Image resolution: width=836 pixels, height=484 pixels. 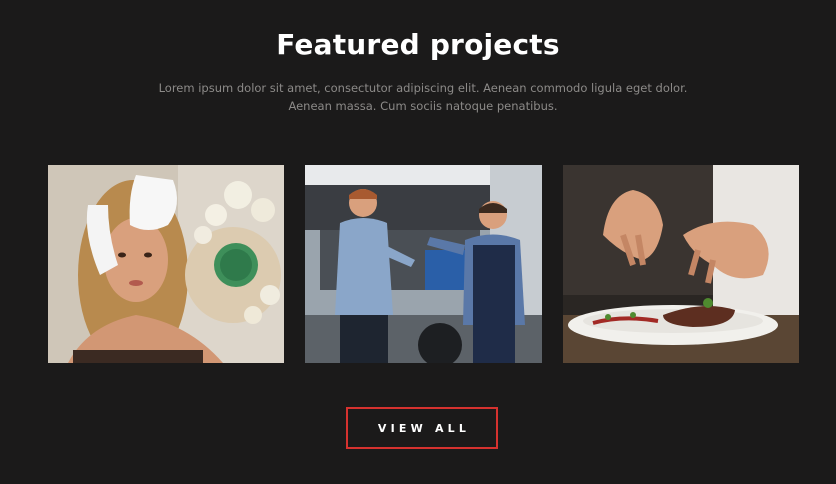 I want to click on view-all-button: VIEW ALL, so click(x=422, y=428).